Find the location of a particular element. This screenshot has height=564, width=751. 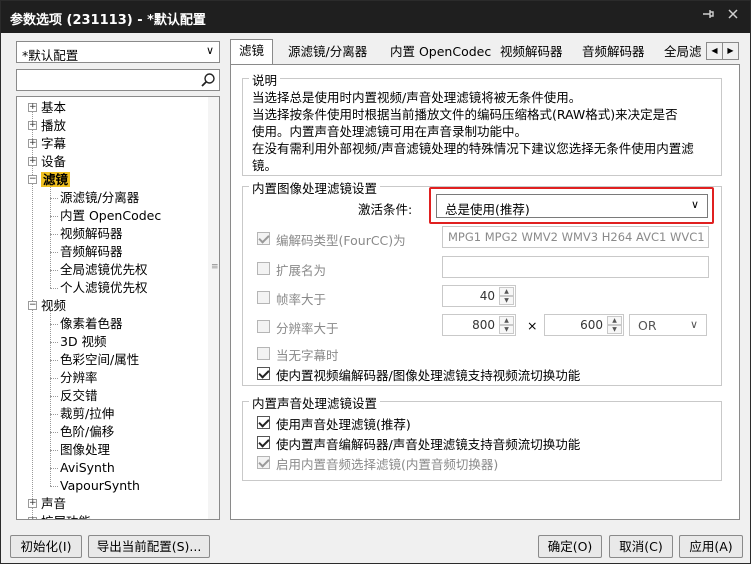

search-input is located at coordinates (105, 80).